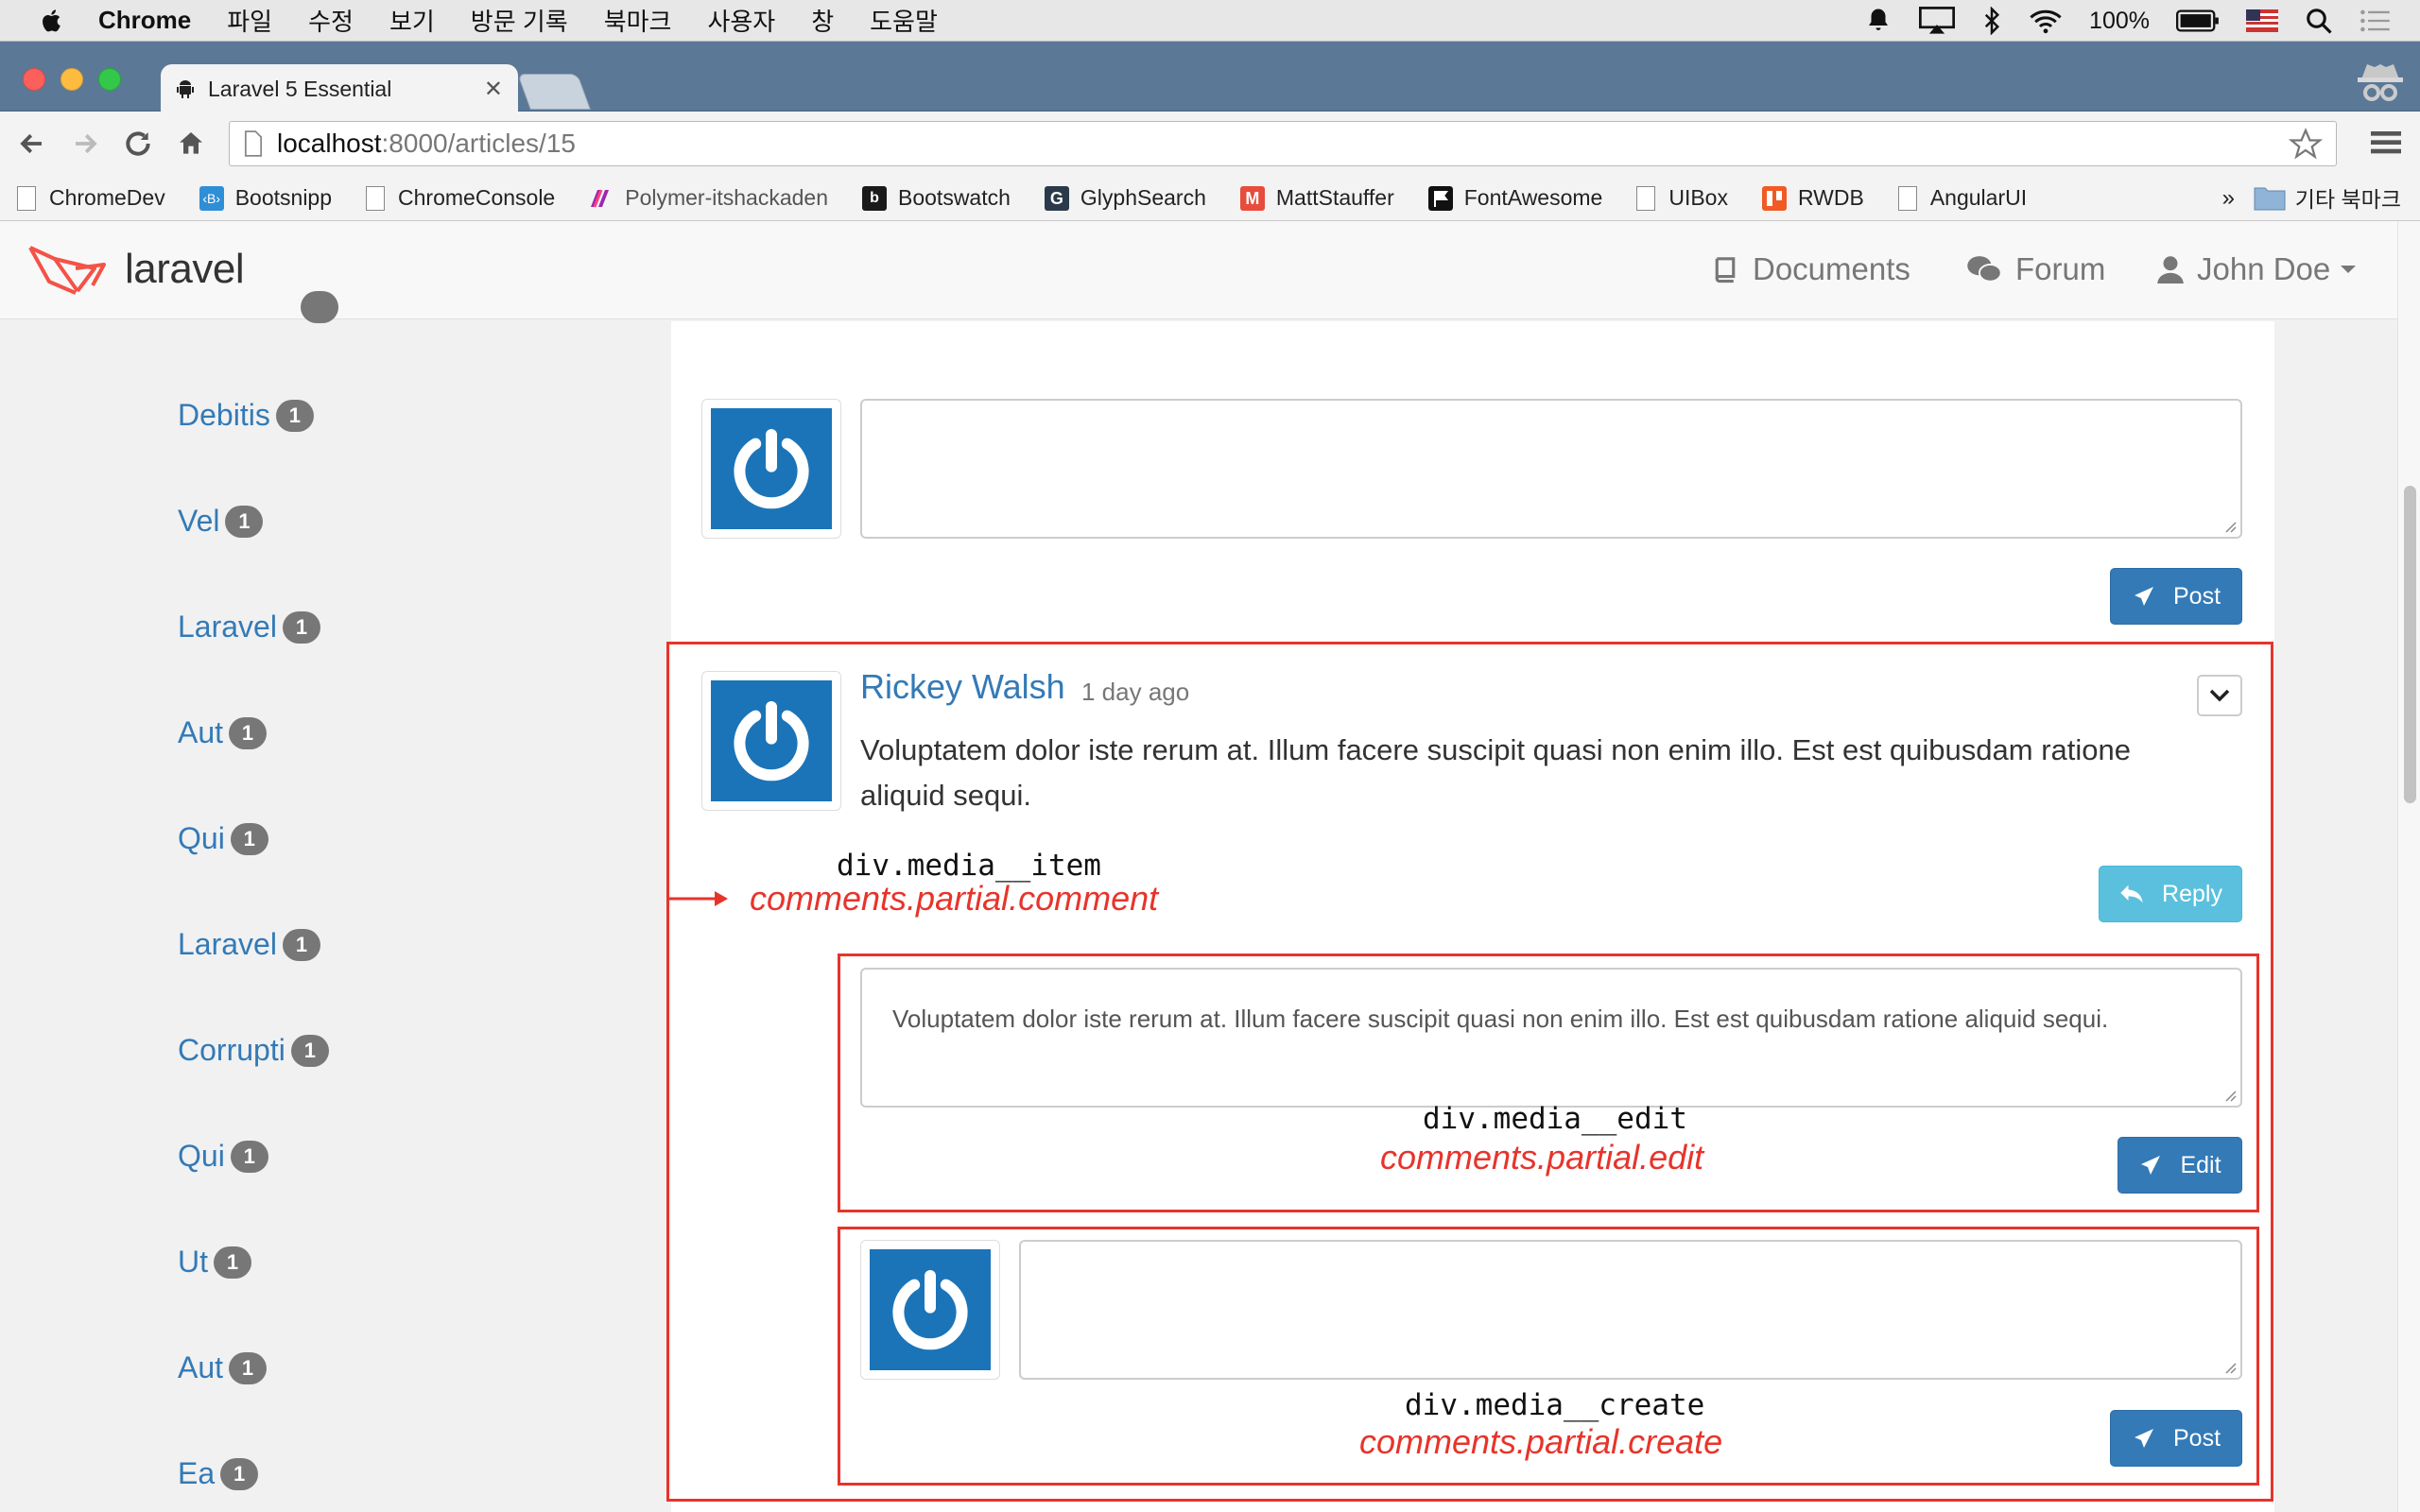  I want to click on comment-author-avatar, so click(771, 741).